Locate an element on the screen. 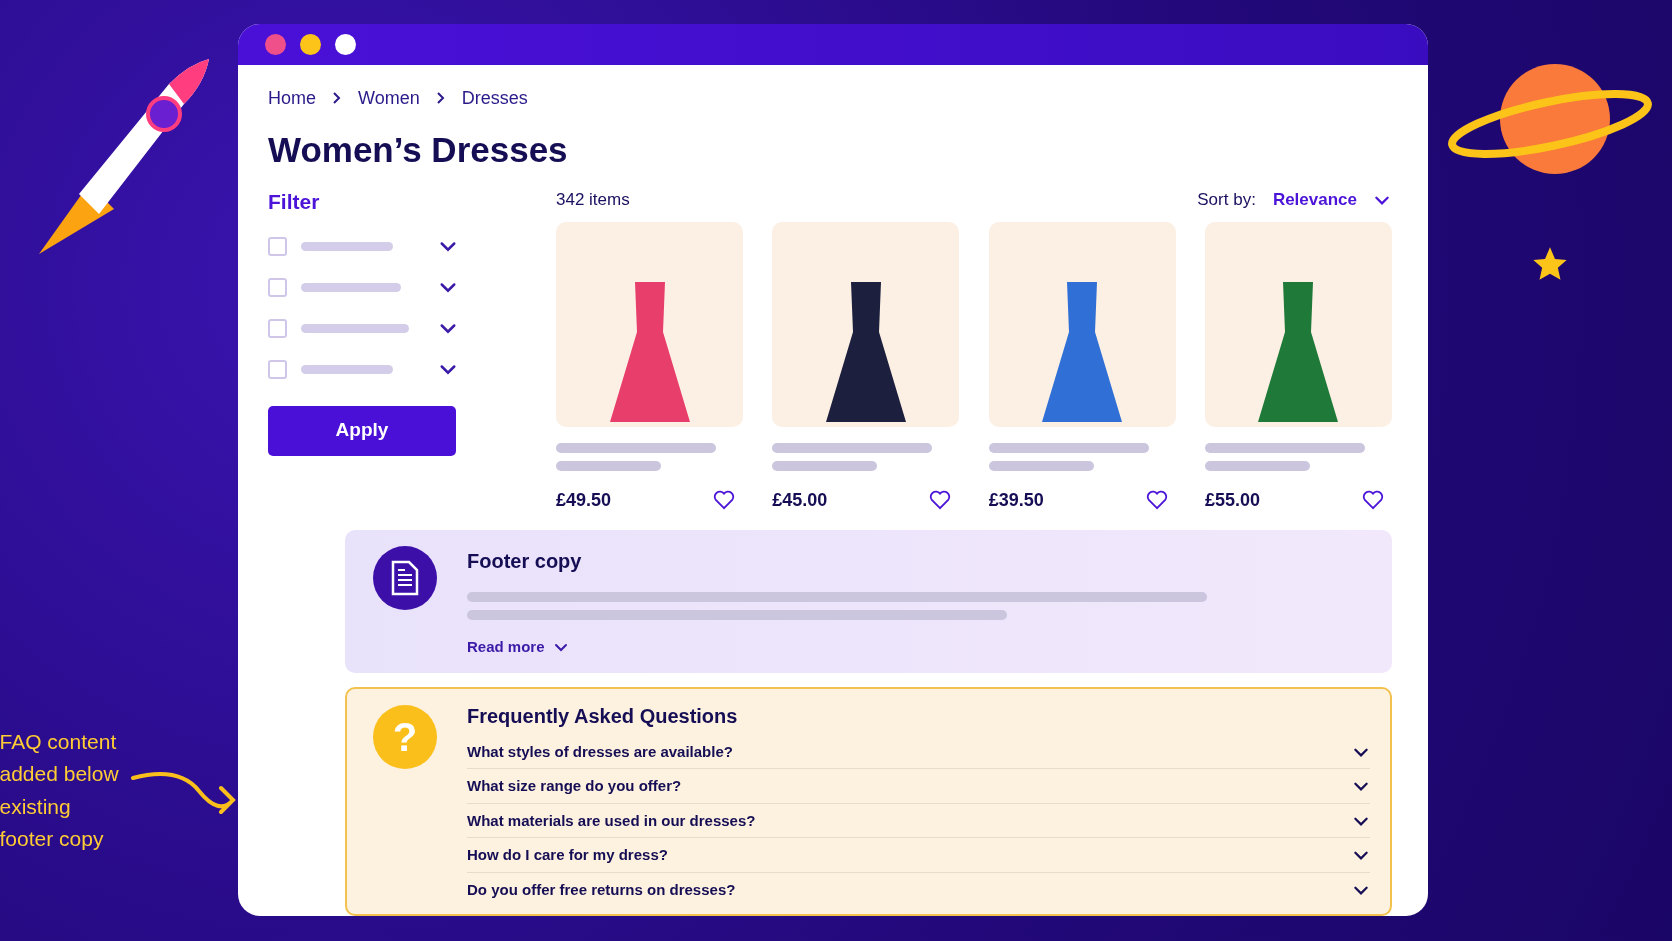  faq-question-icon: ? is located at coordinates (405, 736).